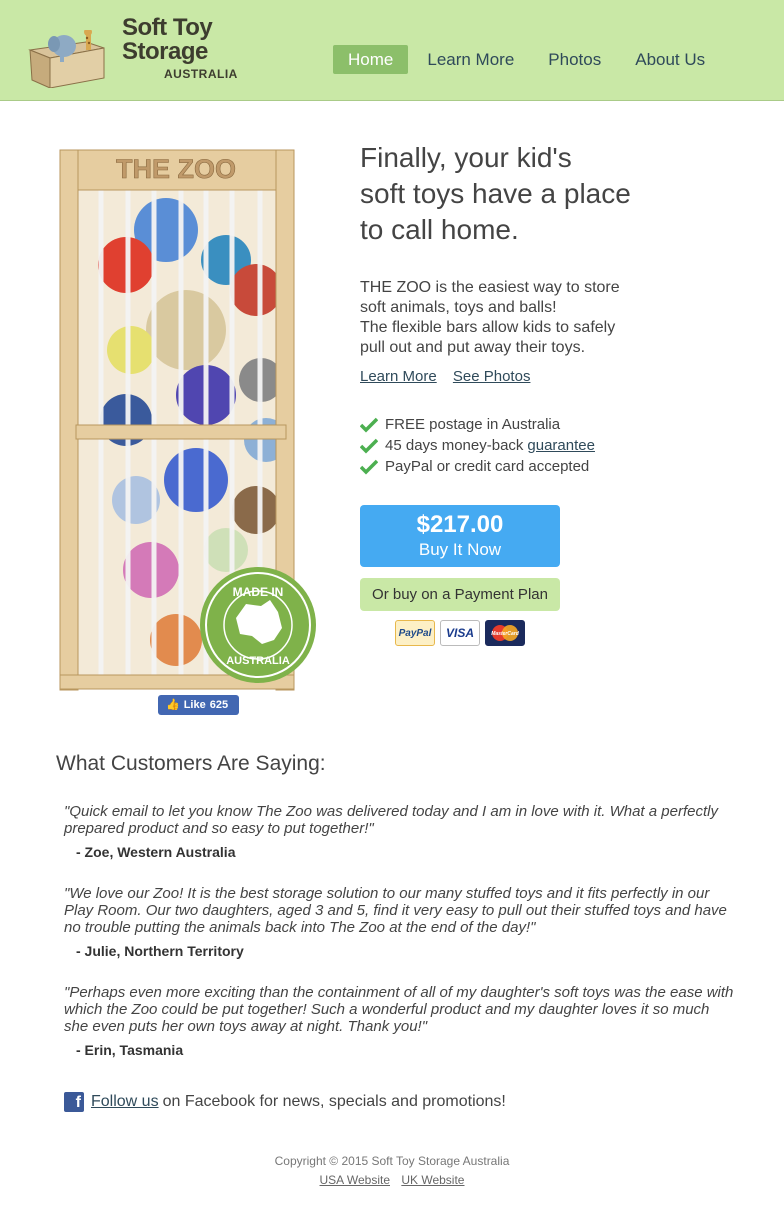  What do you see at coordinates (574, 59) in the screenshot?
I see `nav-item-photos: Photos` at bounding box center [574, 59].